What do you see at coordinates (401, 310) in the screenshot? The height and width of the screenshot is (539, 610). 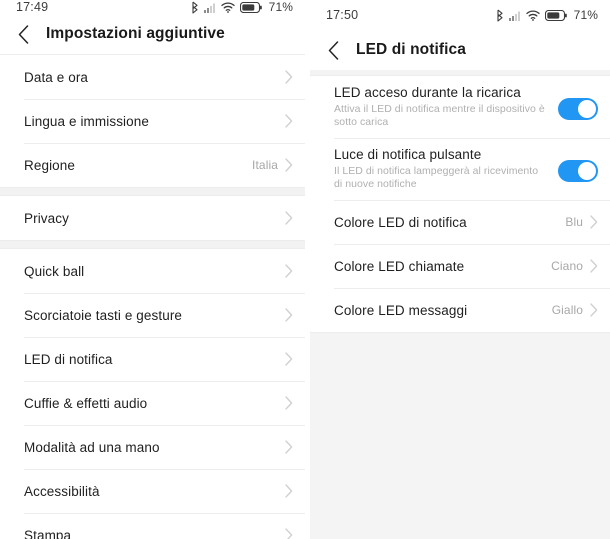 I see `list-item-label: Colore LED messaggi` at bounding box center [401, 310].